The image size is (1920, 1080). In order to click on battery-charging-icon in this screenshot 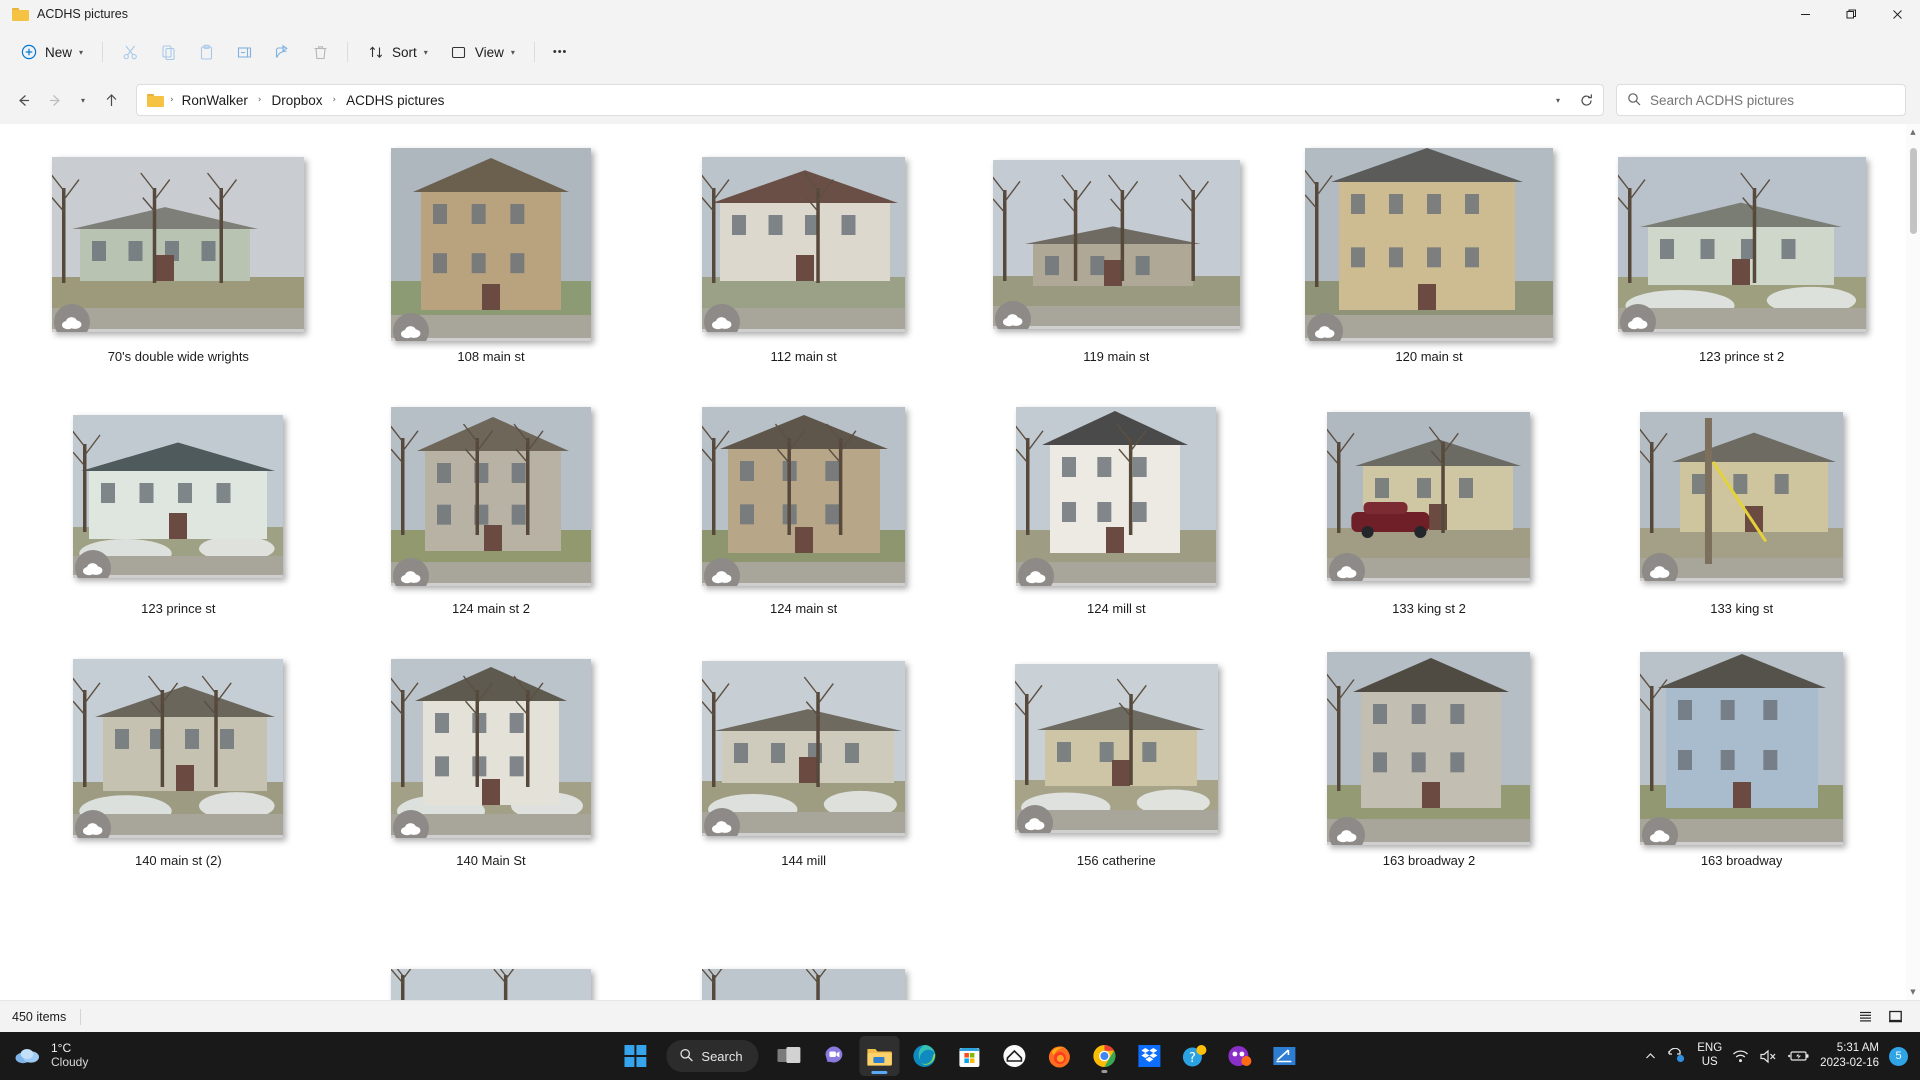, I will do `click(1799, 1056)`.